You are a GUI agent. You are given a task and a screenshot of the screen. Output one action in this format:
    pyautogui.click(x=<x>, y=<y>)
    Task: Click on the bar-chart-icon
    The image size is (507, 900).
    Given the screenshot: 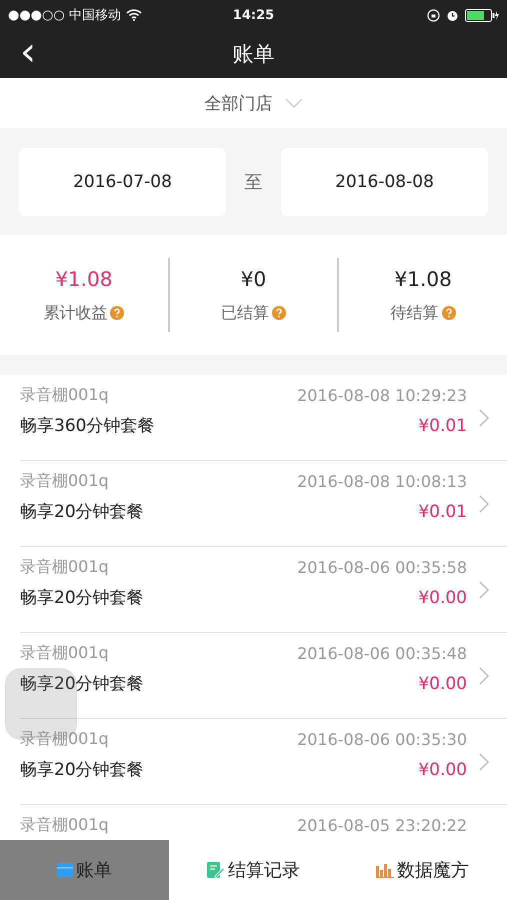 What is the action you would take?
    pyautogui.click(x=385, y=870)
    